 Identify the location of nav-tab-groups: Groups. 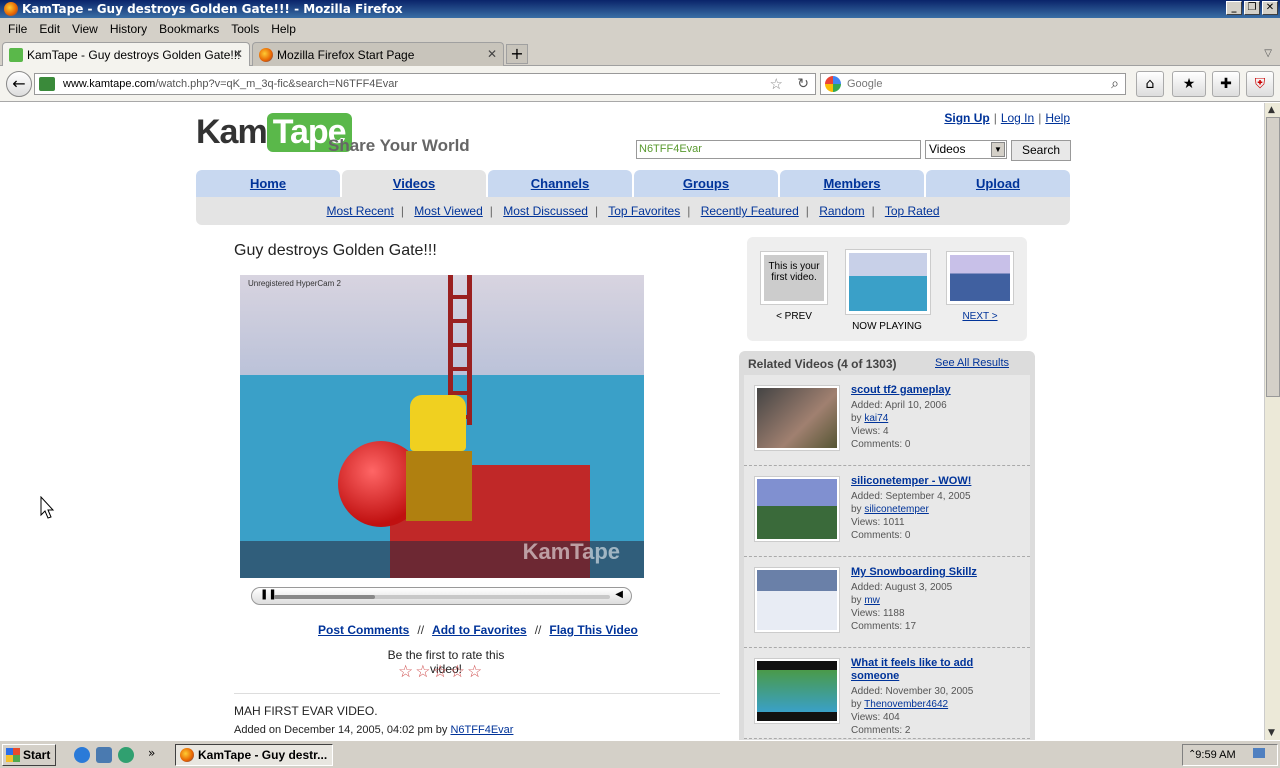
(706, 183).